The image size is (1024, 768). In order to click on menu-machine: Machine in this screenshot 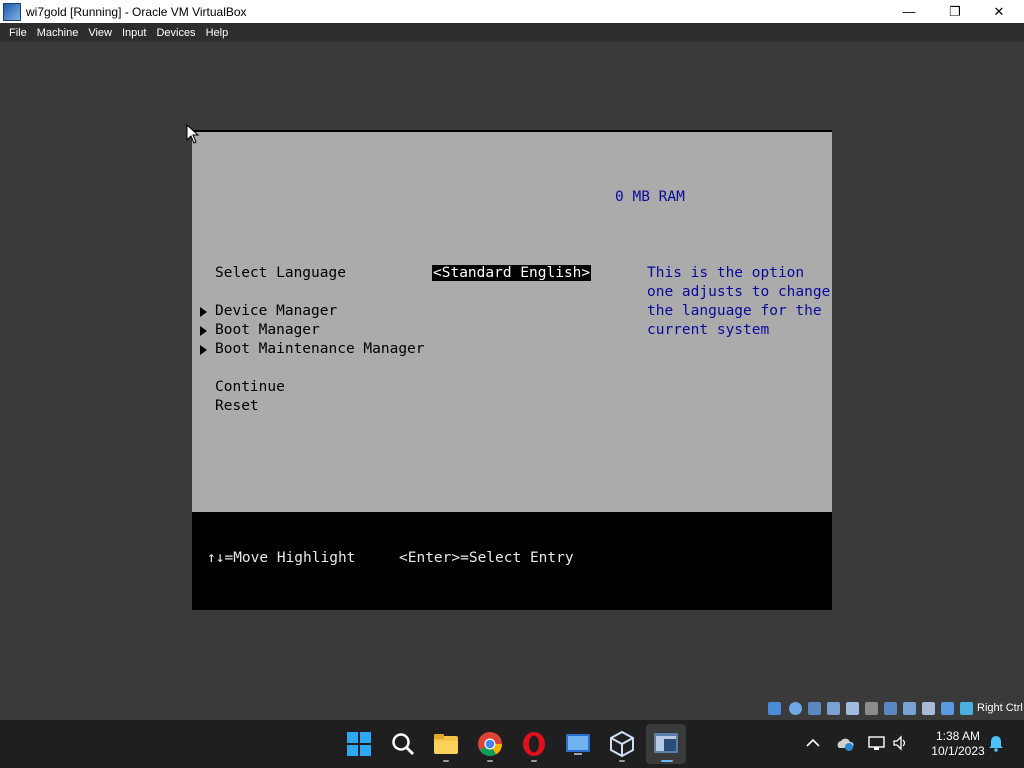, I will do `click(58, 33)`.